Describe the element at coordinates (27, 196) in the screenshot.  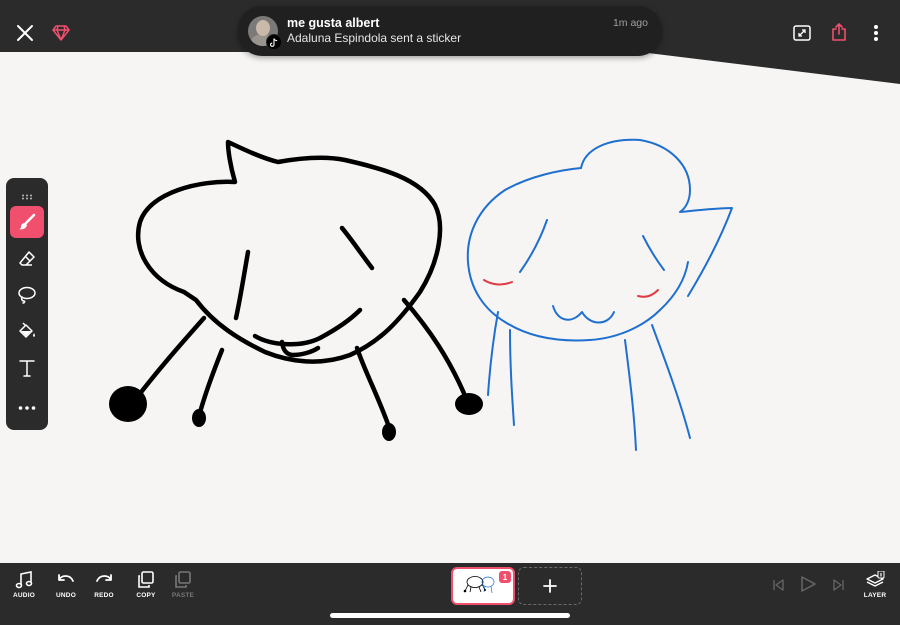
I see `drag-handle-icon` at that location.